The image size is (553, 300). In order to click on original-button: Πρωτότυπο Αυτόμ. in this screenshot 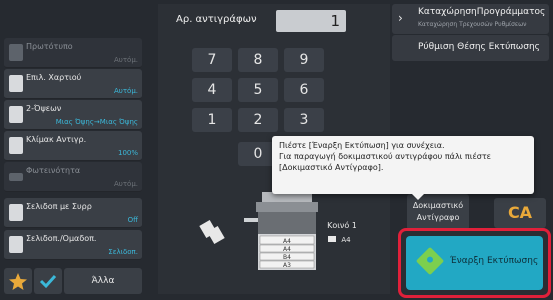, I will do `click(73, 53)`.